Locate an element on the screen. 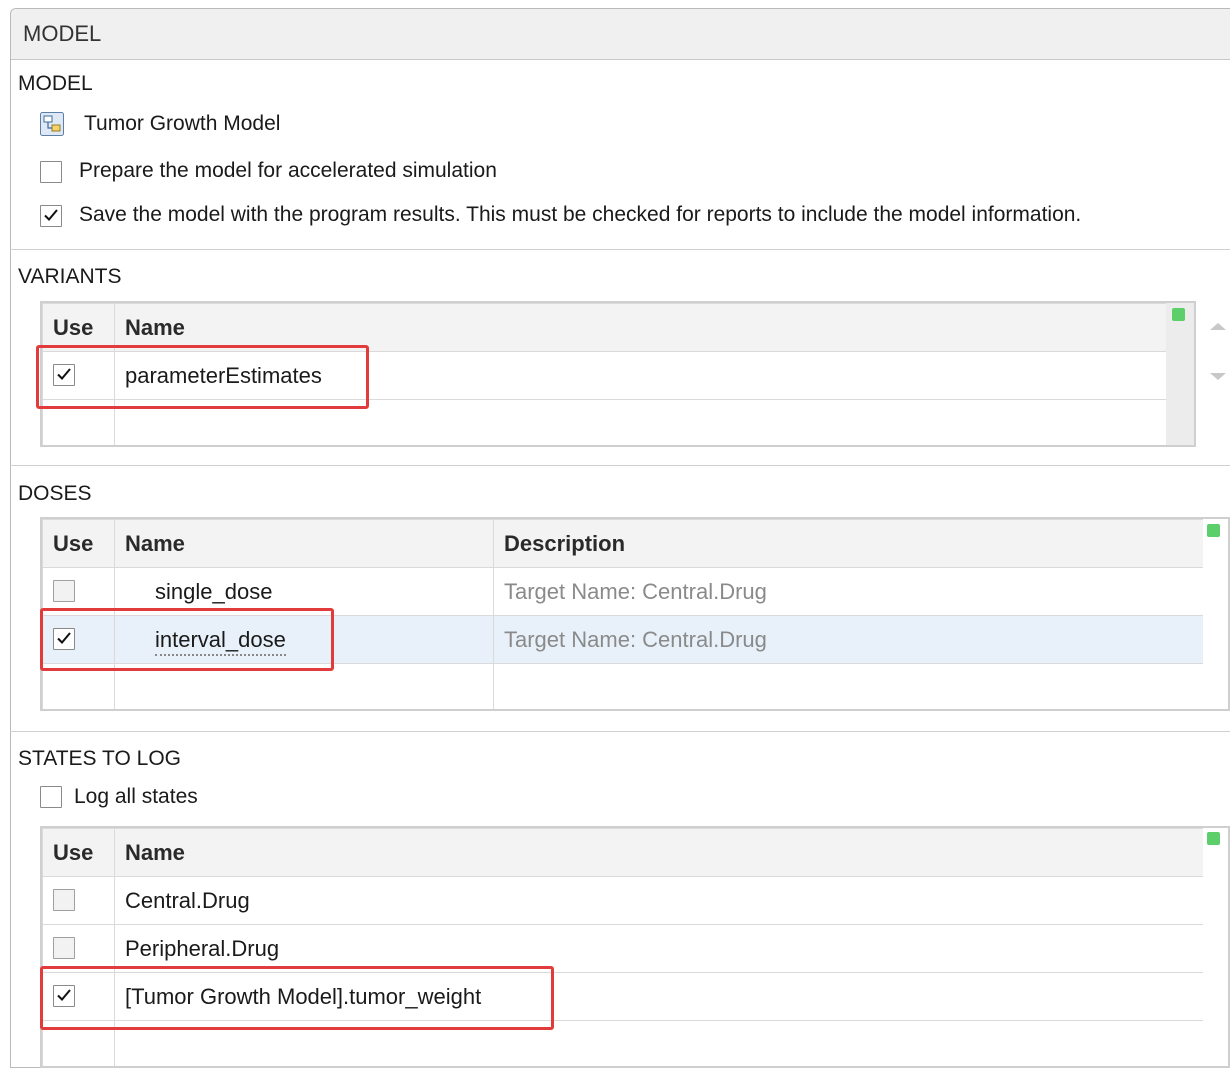  save-with-results-checkbox is located at coordinates (51, 216).